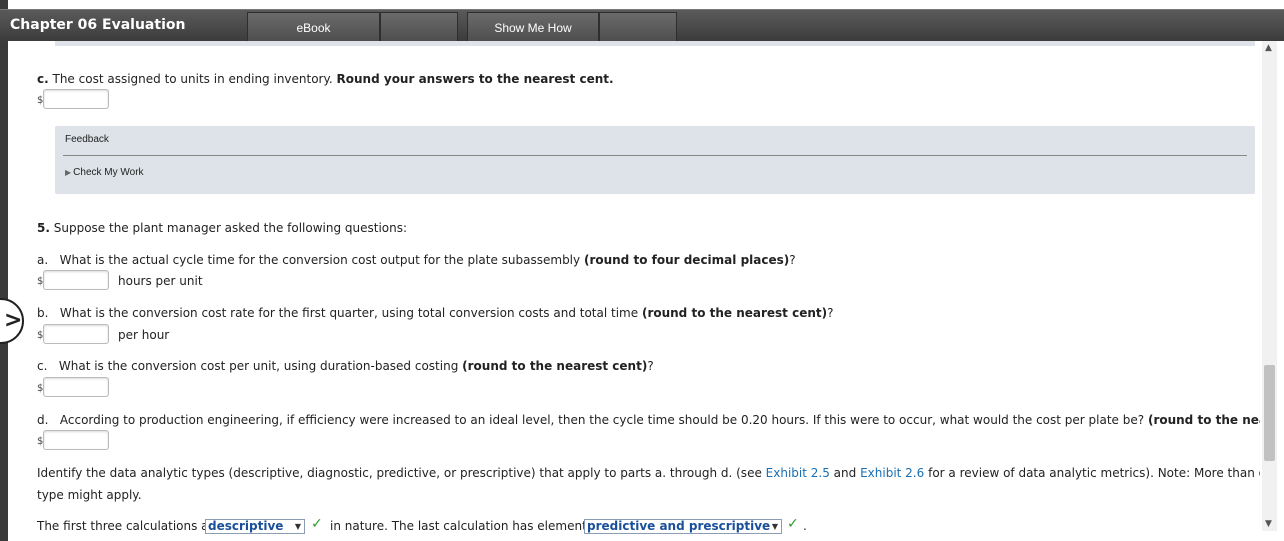 The width and height of the screenshot is (1284, 541). What do you see at coordinates (679, 526) in the screenshot?
I see `select-value: predictive and prescriptive` at bounding box center [679, 526].